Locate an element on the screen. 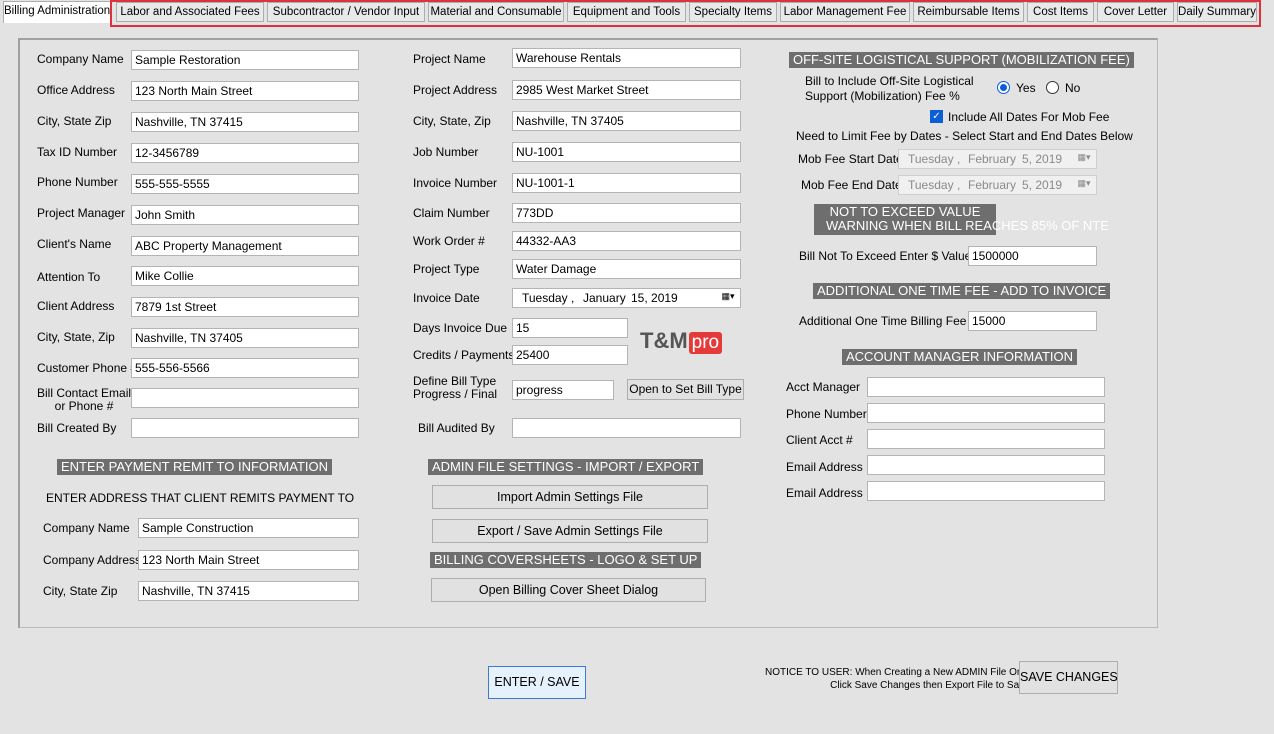 The height and width of the screenshot is (734, 1274). nte-label: Bill Not To Exceed Enter $ Value is located at coordinates (885, 256).